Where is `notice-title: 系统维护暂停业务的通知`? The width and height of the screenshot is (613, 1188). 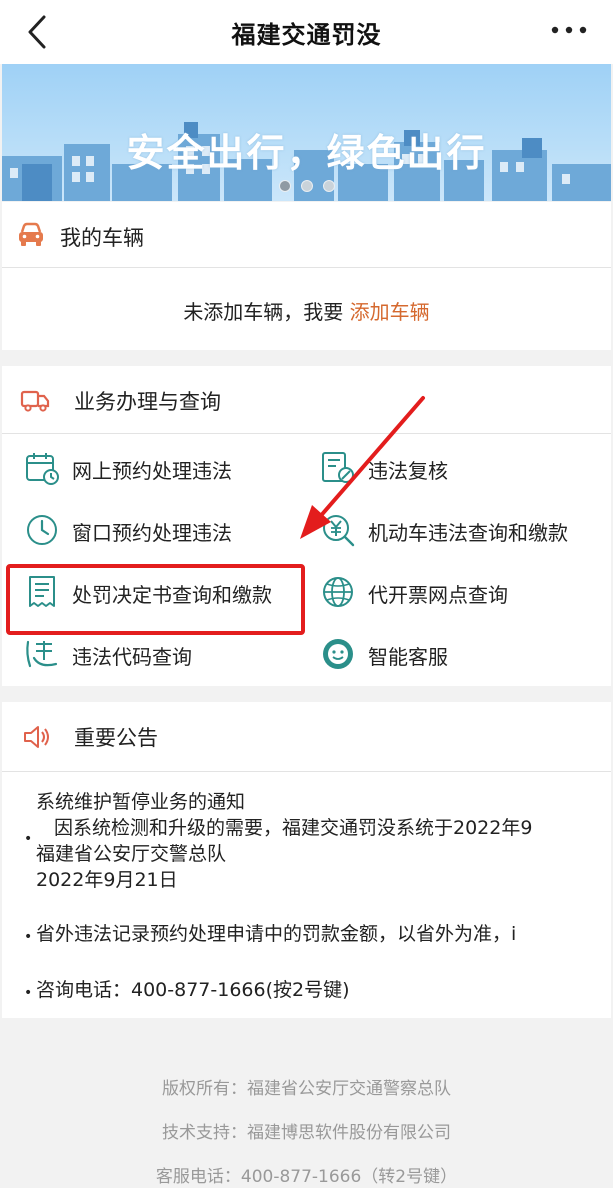
notice-title: 系统维护暂停业务的通知 is located at coordinates (140, 802).